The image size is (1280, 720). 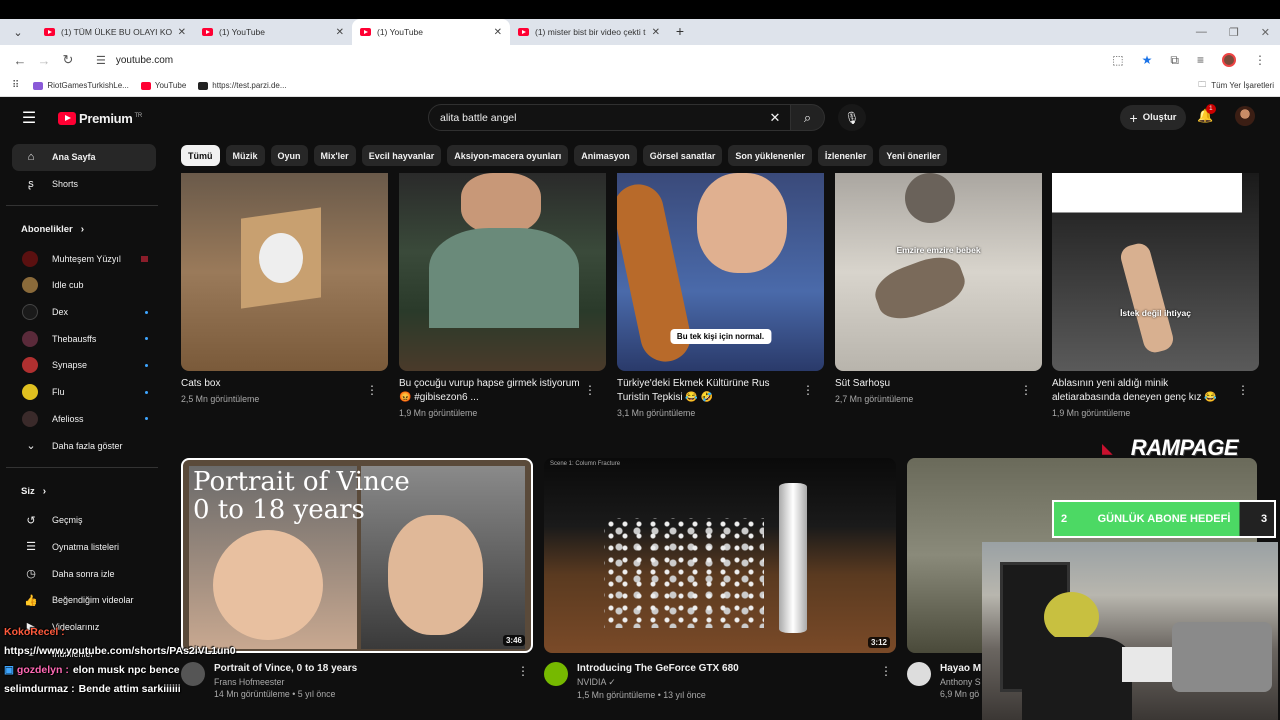 What do you see at coordinates (845, 155) in the screenshot?
I see `chip-watched: İzlenenler` at bounding box center [845, 155].